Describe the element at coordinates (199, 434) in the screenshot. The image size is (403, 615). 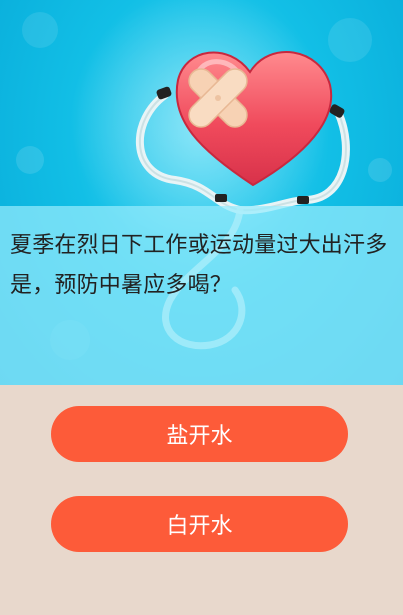
I see `answer-option-salt-water-button: 盐开水` at that location.